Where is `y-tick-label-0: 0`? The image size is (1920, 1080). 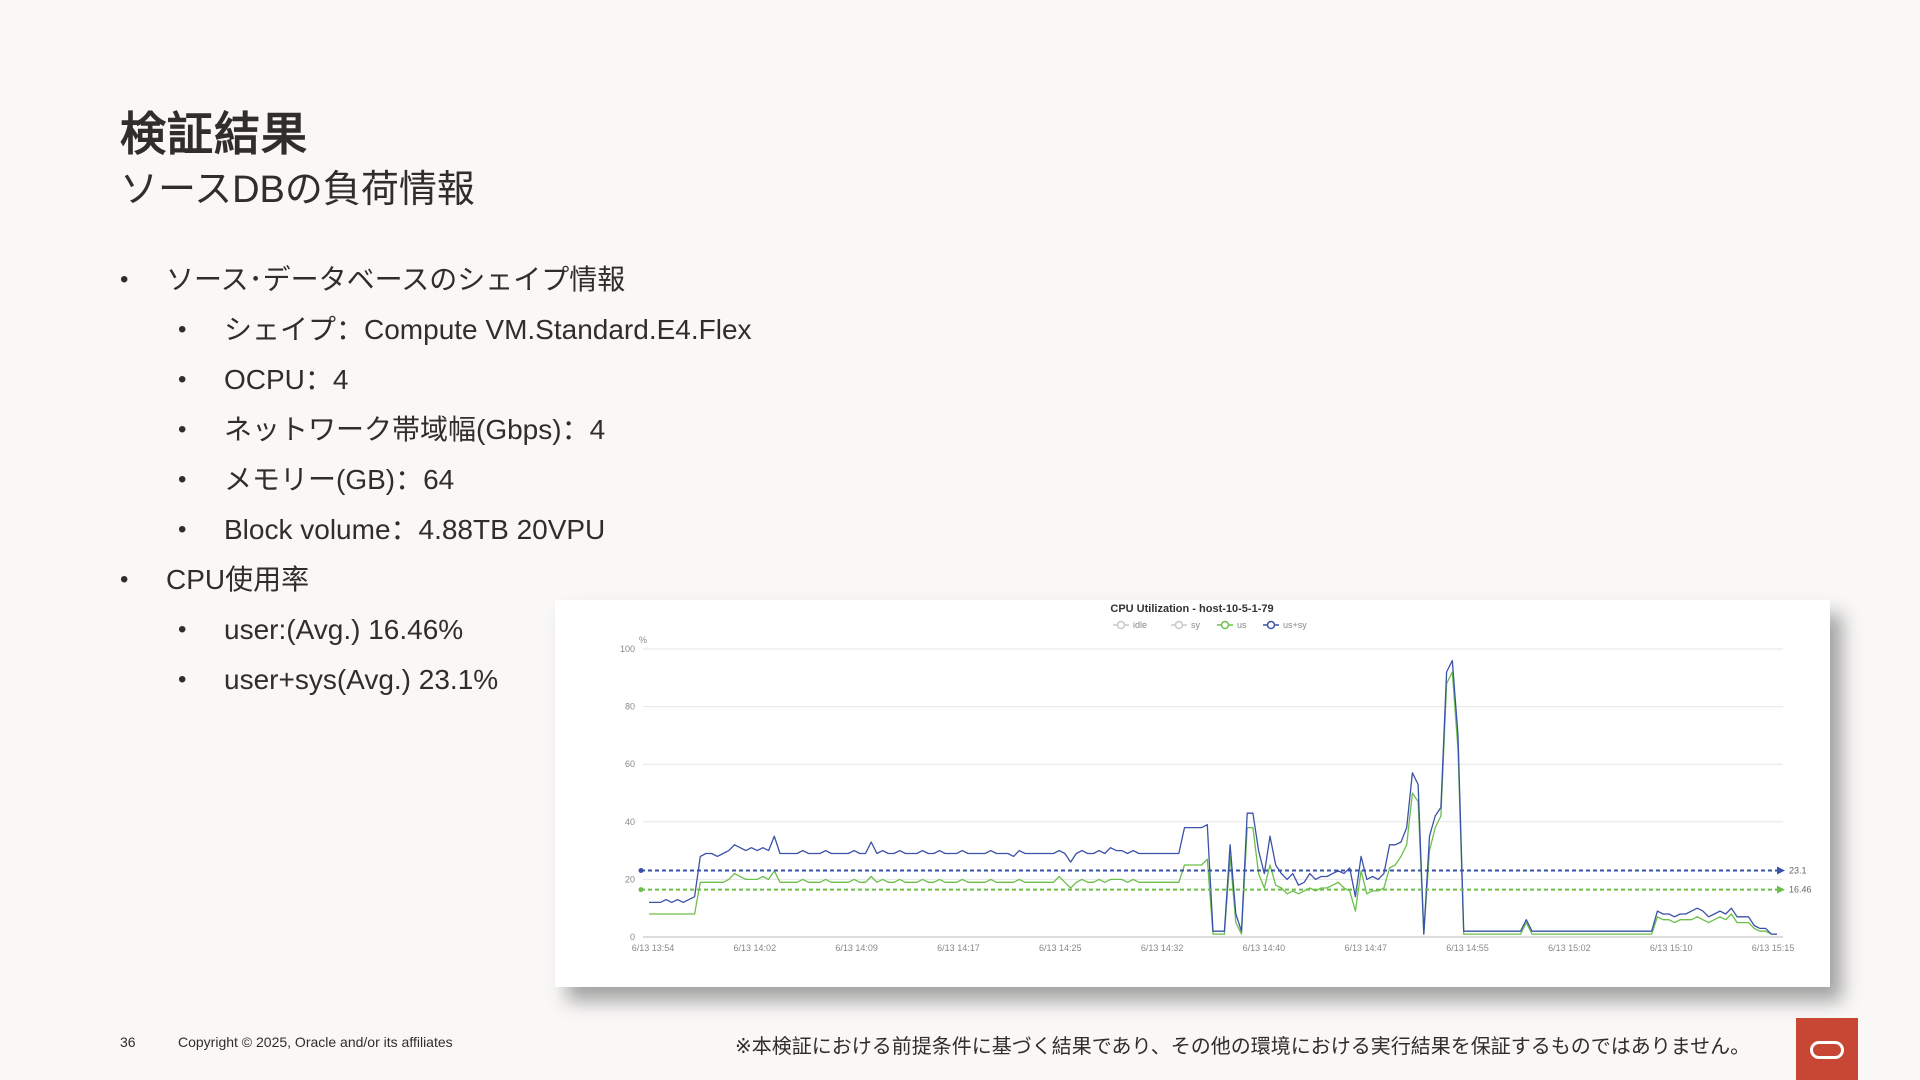
y-tick-label-0: 0 is located at coordinates (632, 937).